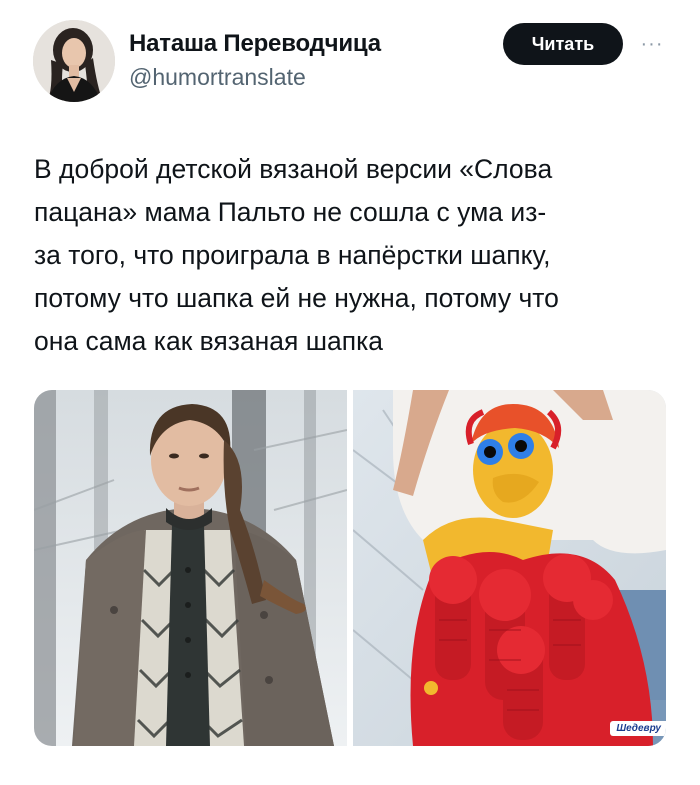 The width and height of the screenshot is (700, 785). What do you see at coordinates (255, 44) in the screenshot?
I see `author-name: Наташа Переводчица` at bounding box center [255, 44].